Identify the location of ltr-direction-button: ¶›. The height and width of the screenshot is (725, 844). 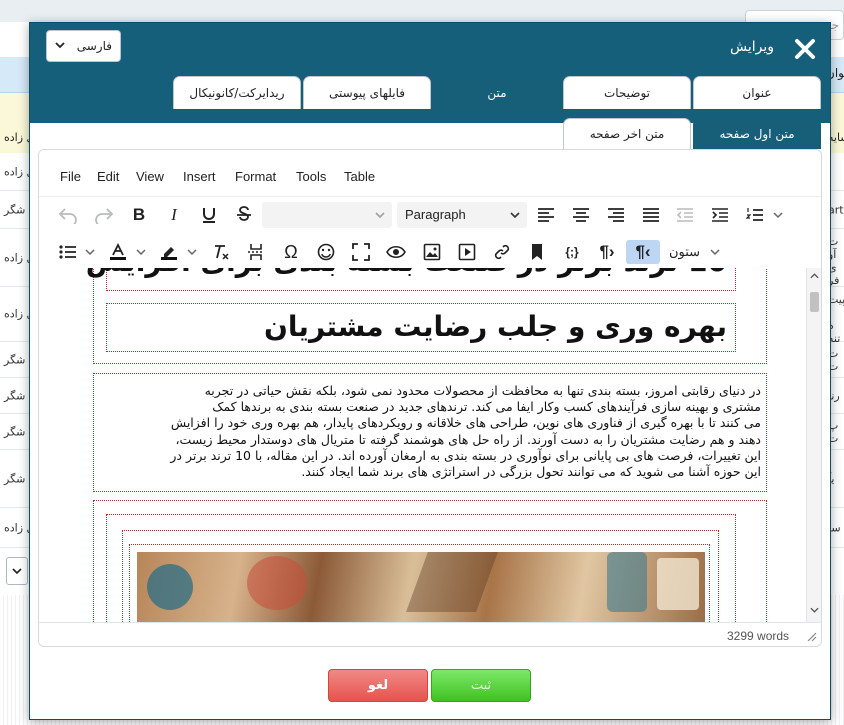
(607, 252).